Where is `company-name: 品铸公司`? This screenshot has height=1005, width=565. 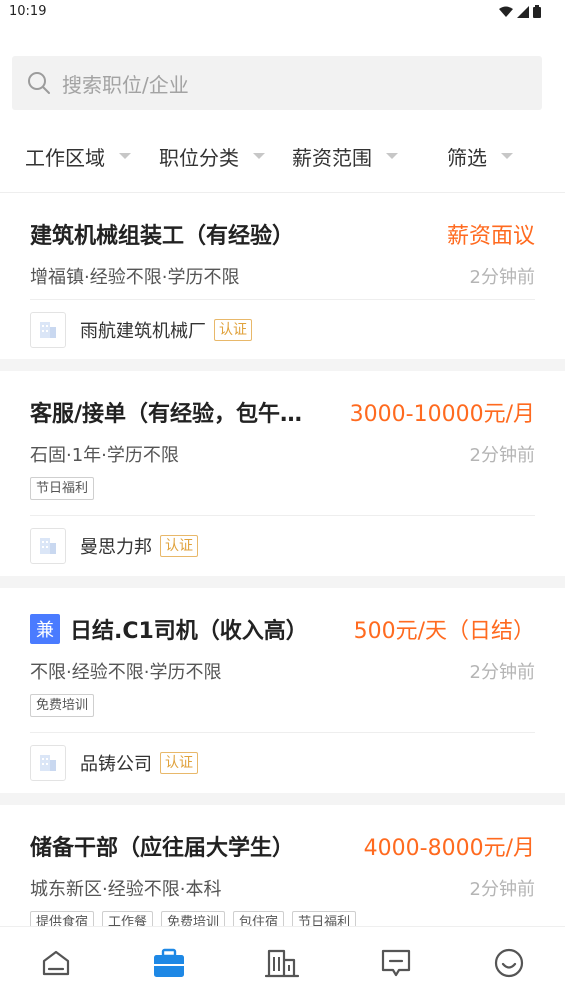
company-name: 品铸公司 is located at coordinates (116, 764).